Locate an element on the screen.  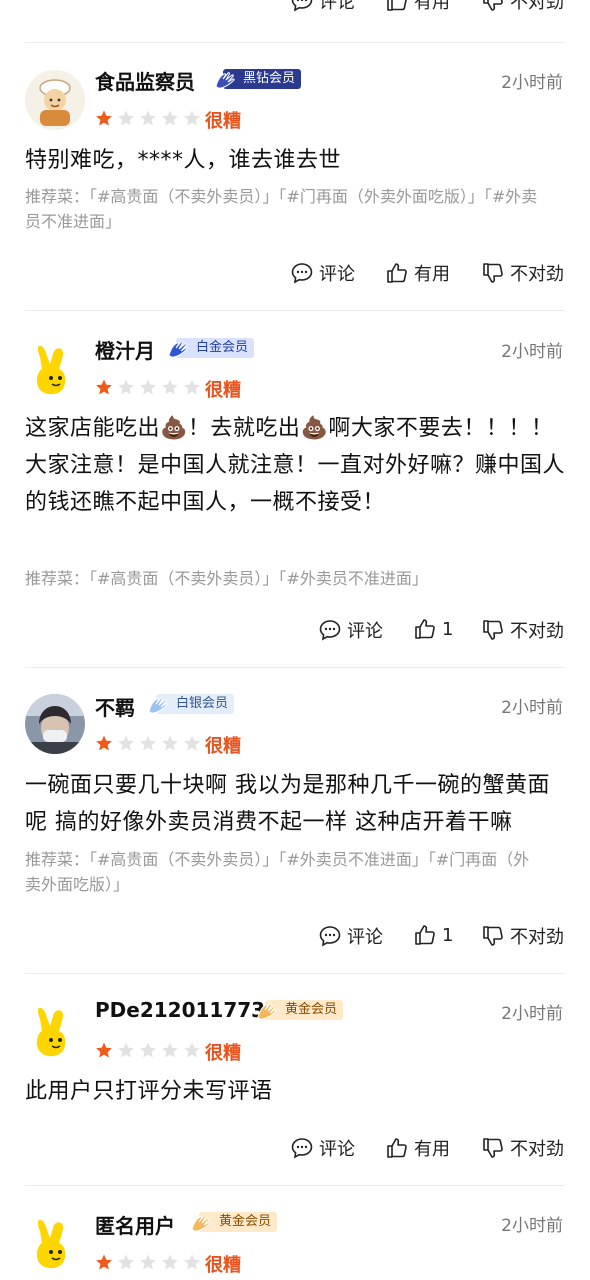
member-badge: 黑钻会员 is located at coordinates (257, 79).